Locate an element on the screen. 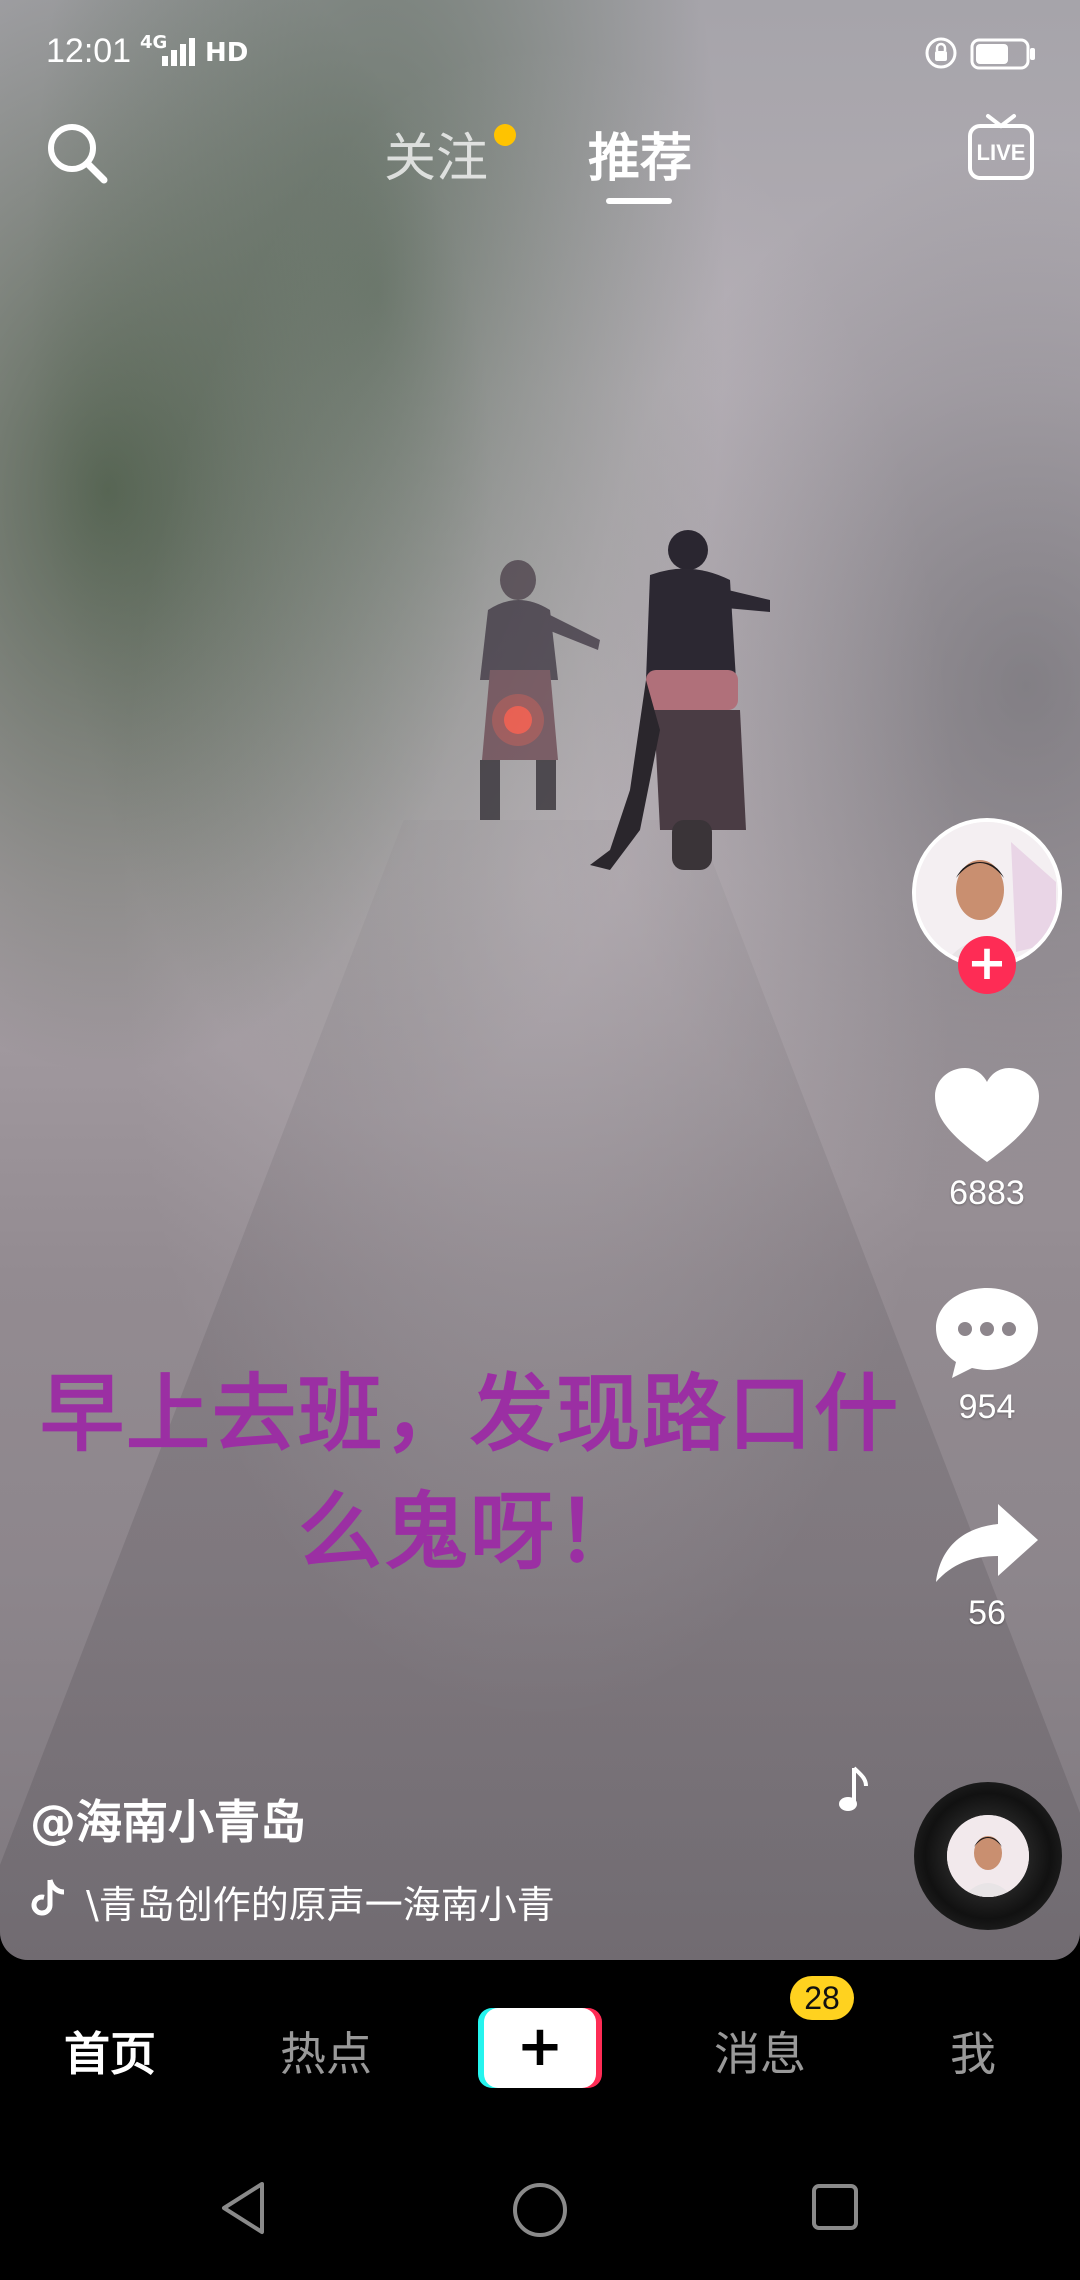  hd-indicator: HD is located at coordinates (227, 53).